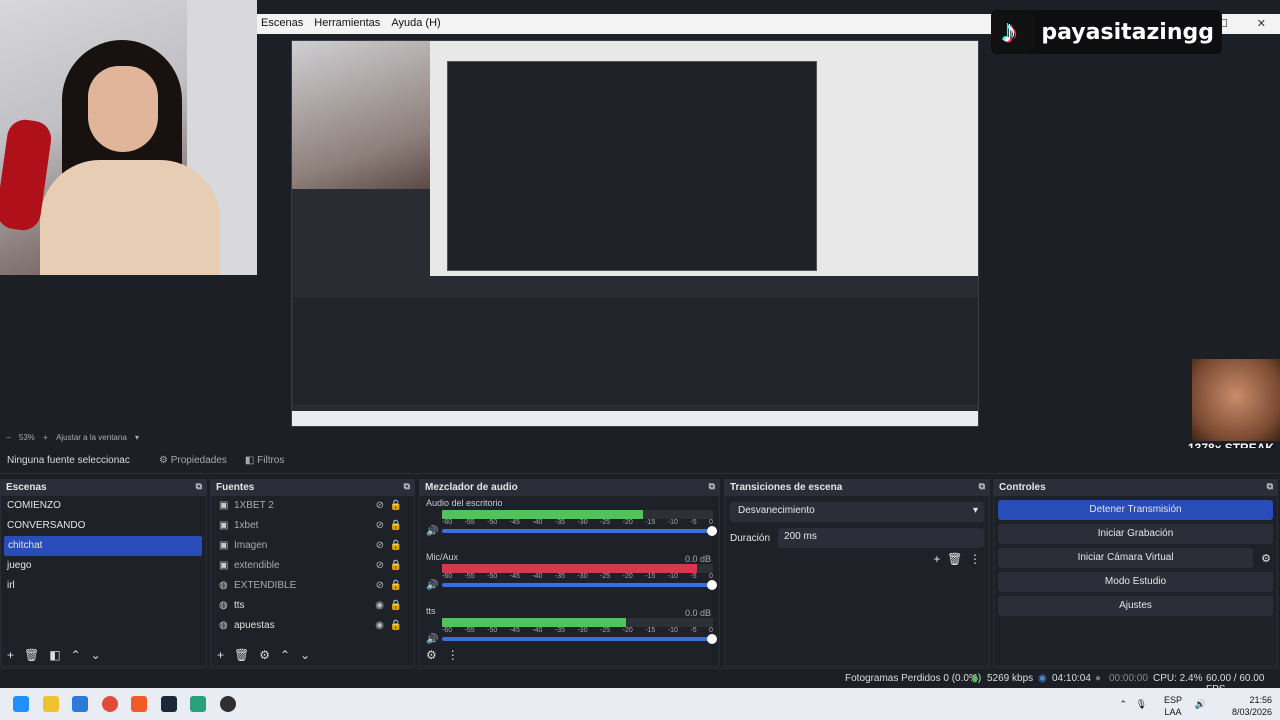 The height and width of the screenshot is (720, 1280). Describe the element at coordinates (1135, 606) in the screenshot. I see `settings-button: Ajustes` at that location.